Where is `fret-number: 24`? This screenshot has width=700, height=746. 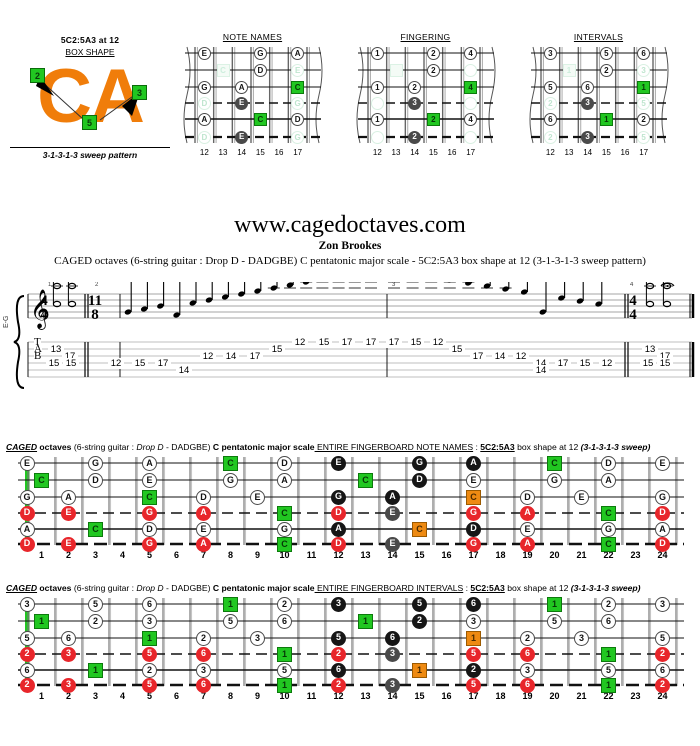 fret-number: 24 is located at coordinates (662, 555).